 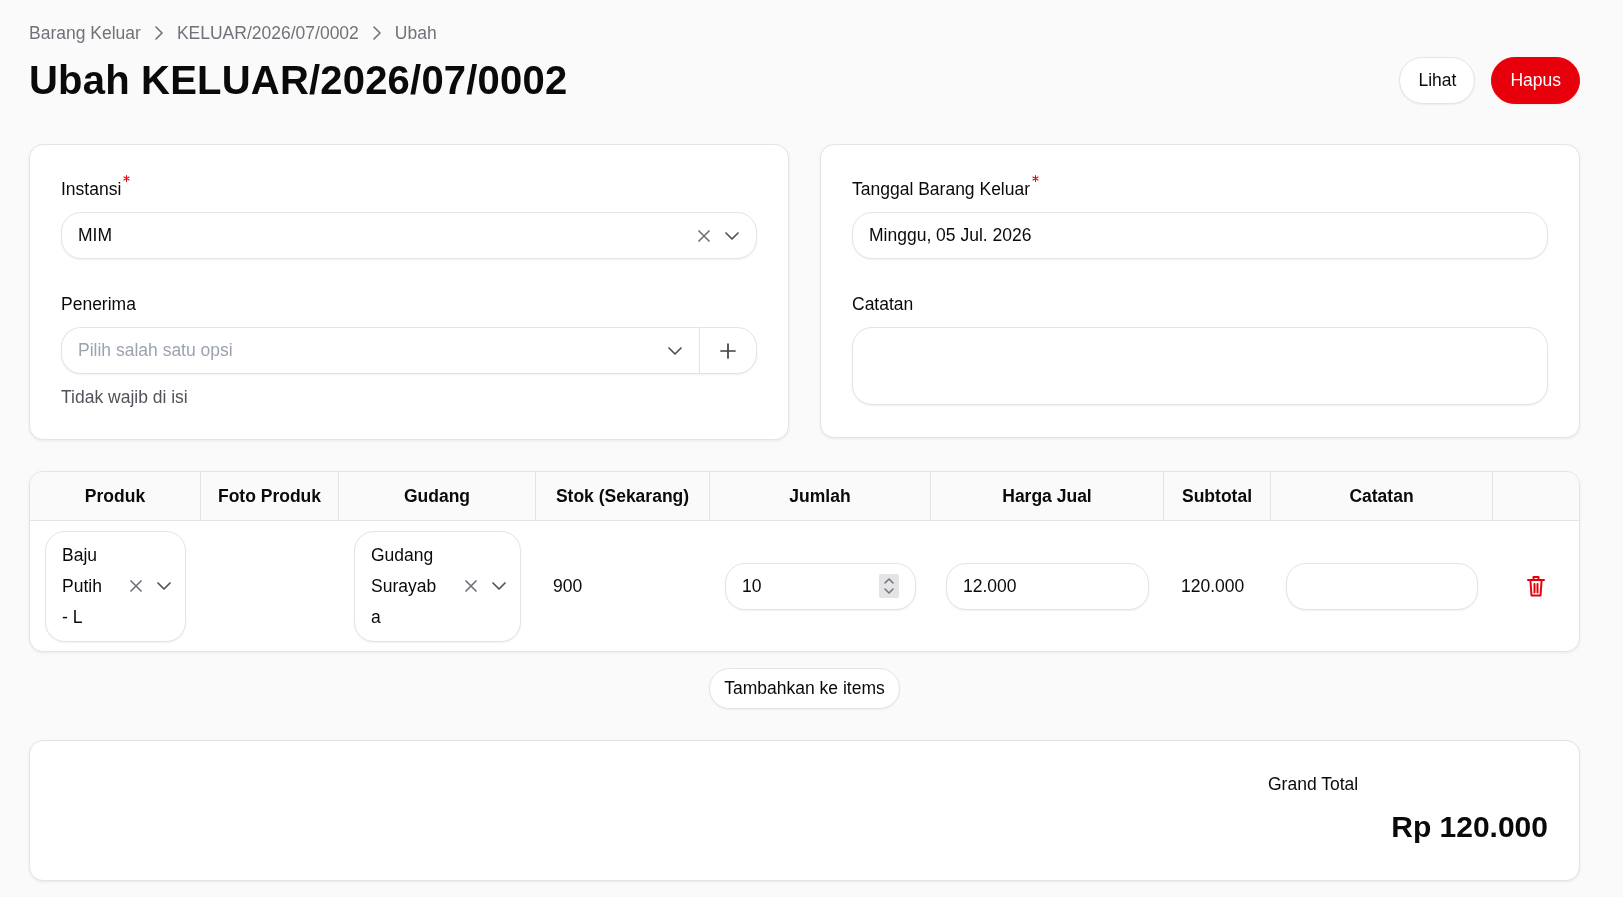 What do you see at coordinates (1437, 80) in the screenshot?
I see `view-button: Lihat` at bounding box center [1437, 80].